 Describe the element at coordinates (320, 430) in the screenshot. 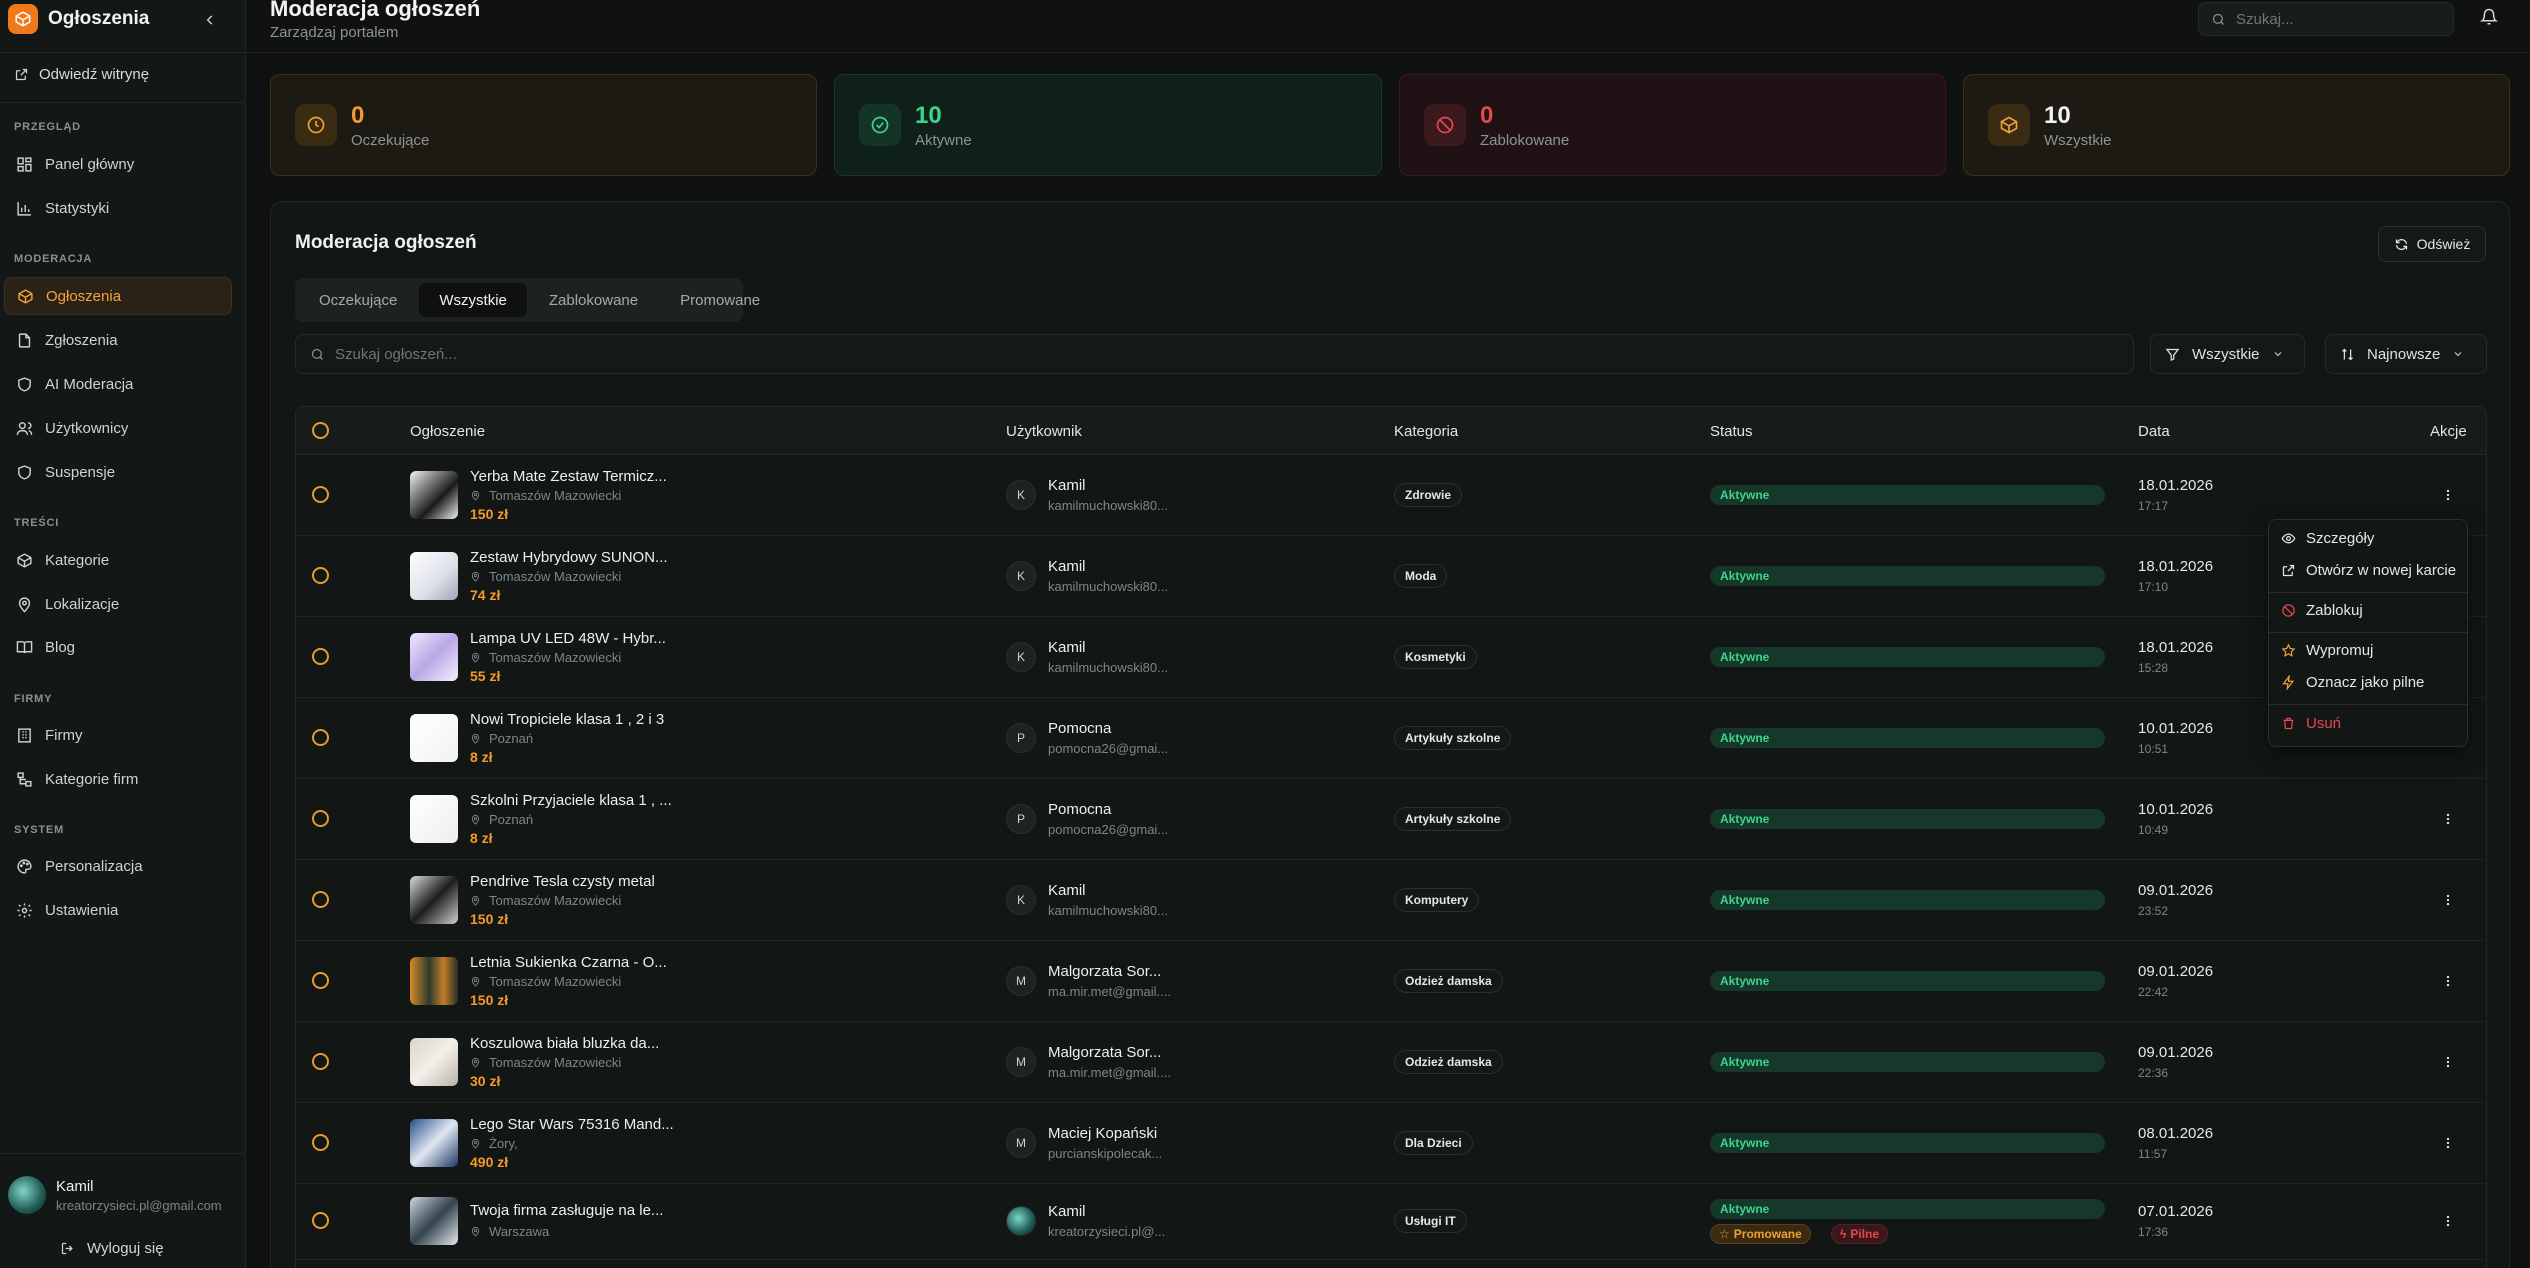

I see `select-all-radio` at that location.